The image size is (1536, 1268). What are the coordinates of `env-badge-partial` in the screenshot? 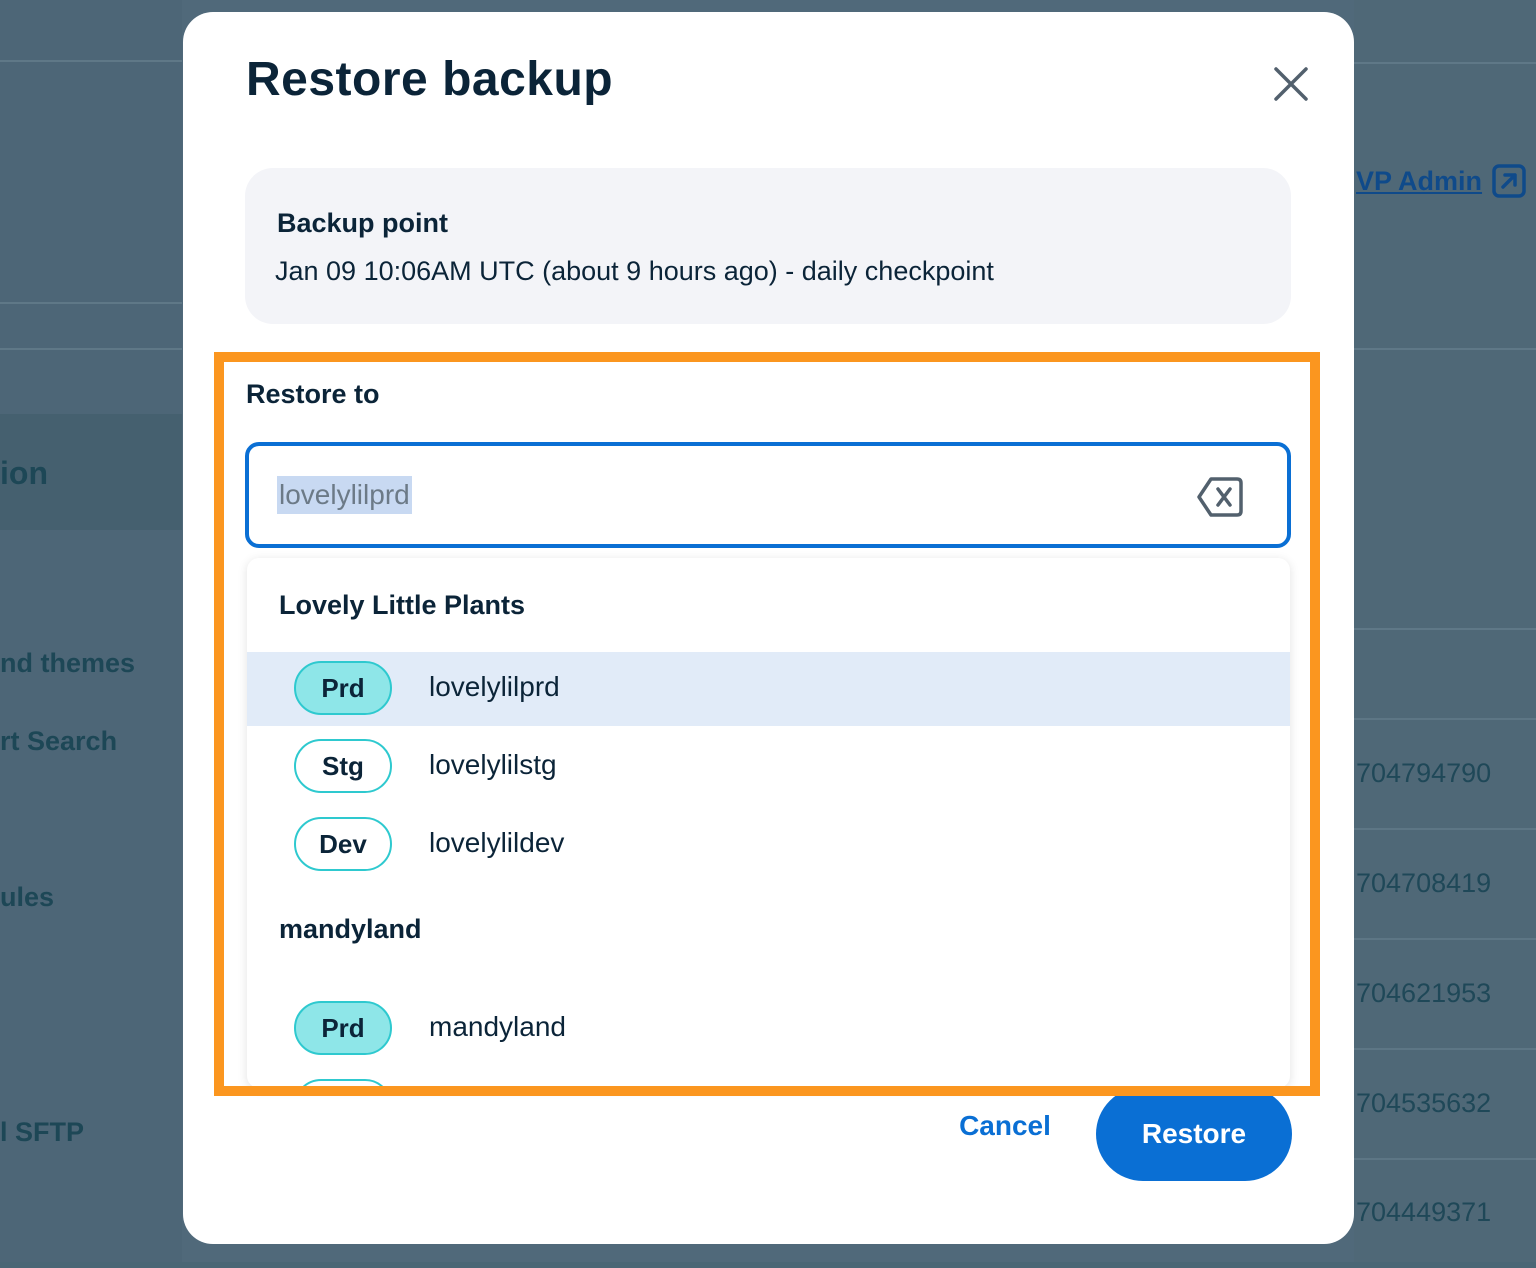 It's located at (343, 1083).